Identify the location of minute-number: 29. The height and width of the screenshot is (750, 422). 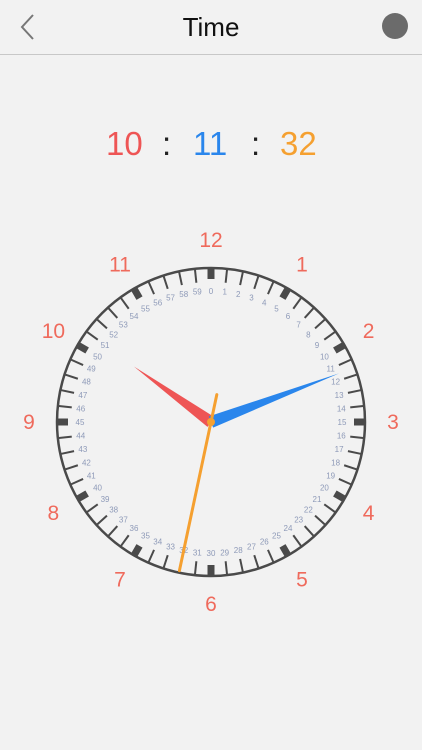
(224, 552).